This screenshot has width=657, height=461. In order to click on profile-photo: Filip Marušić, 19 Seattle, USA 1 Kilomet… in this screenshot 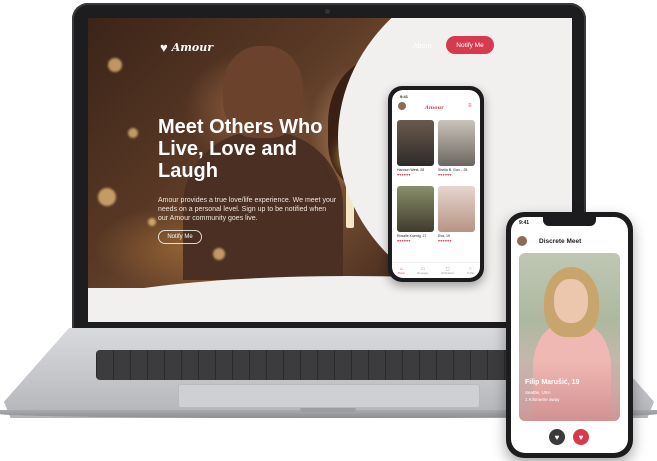, I will do `click(569, 337)`.